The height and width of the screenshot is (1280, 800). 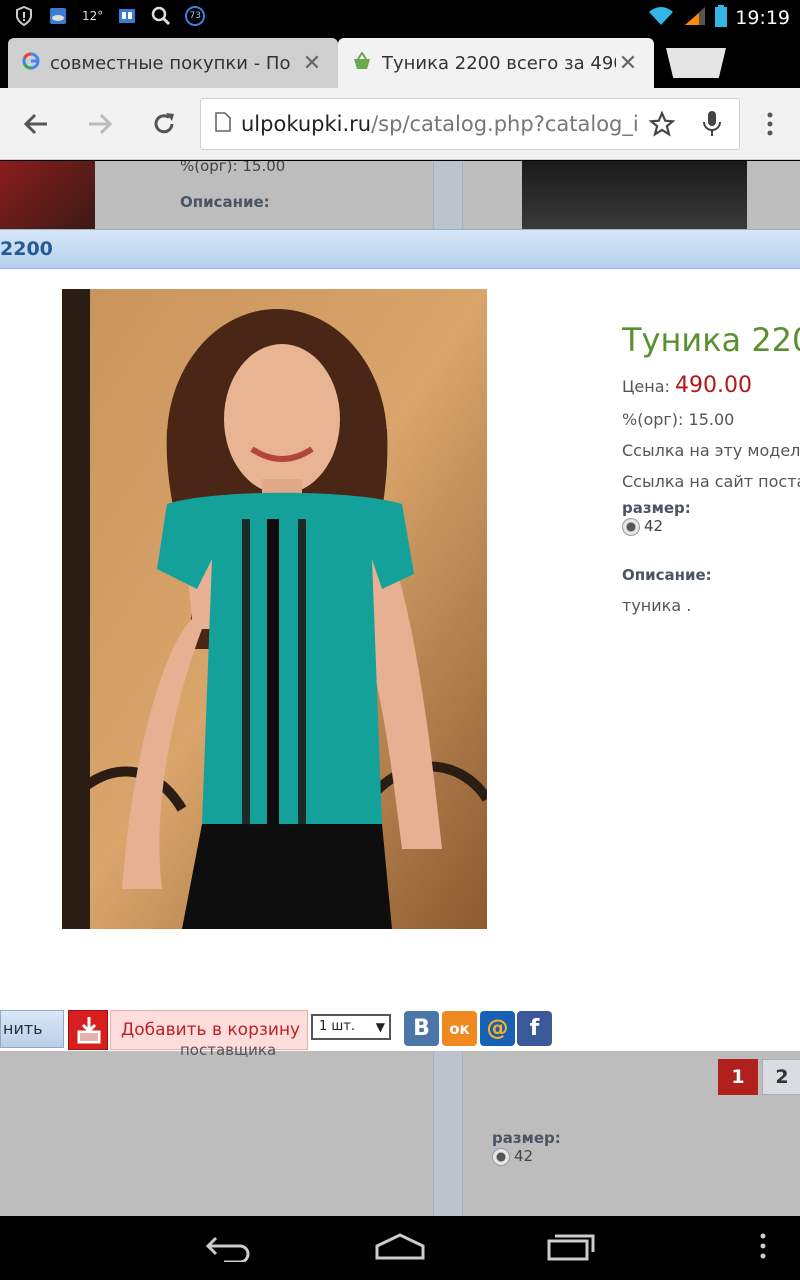 What do you see at coordinates (400, 195) in the screenshot?
I see `dimmed-listing-top: %(орг): 15.00 Описание:` at bounding box center [400, 195].